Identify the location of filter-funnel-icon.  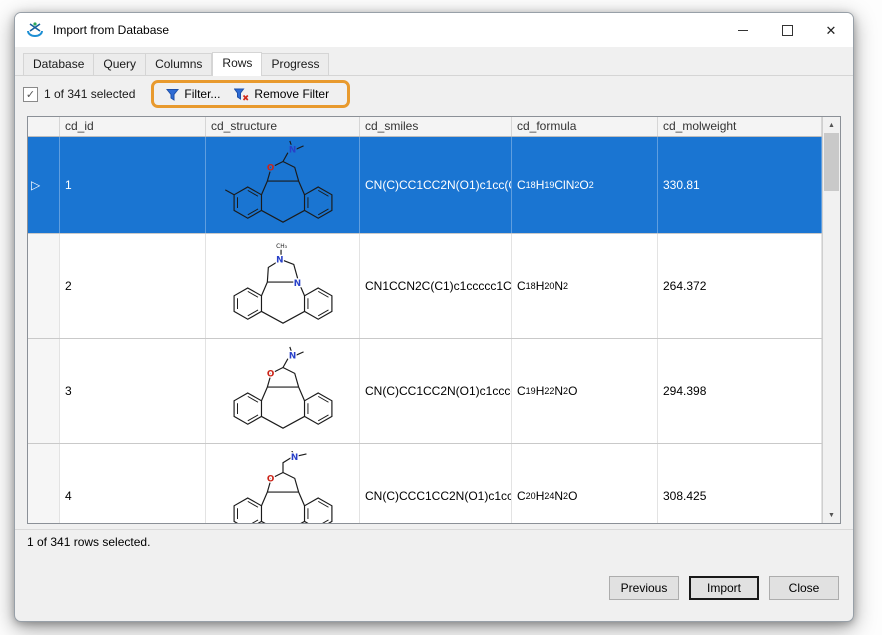
(173, 94).